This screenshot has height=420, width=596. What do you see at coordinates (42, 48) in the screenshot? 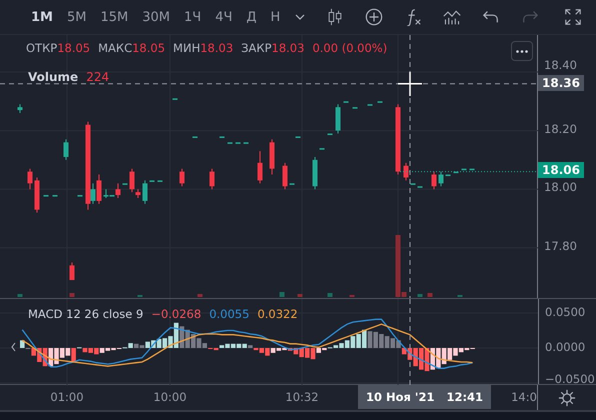
I see `legend-label: ОТКР` at bounding box center [42, 48].